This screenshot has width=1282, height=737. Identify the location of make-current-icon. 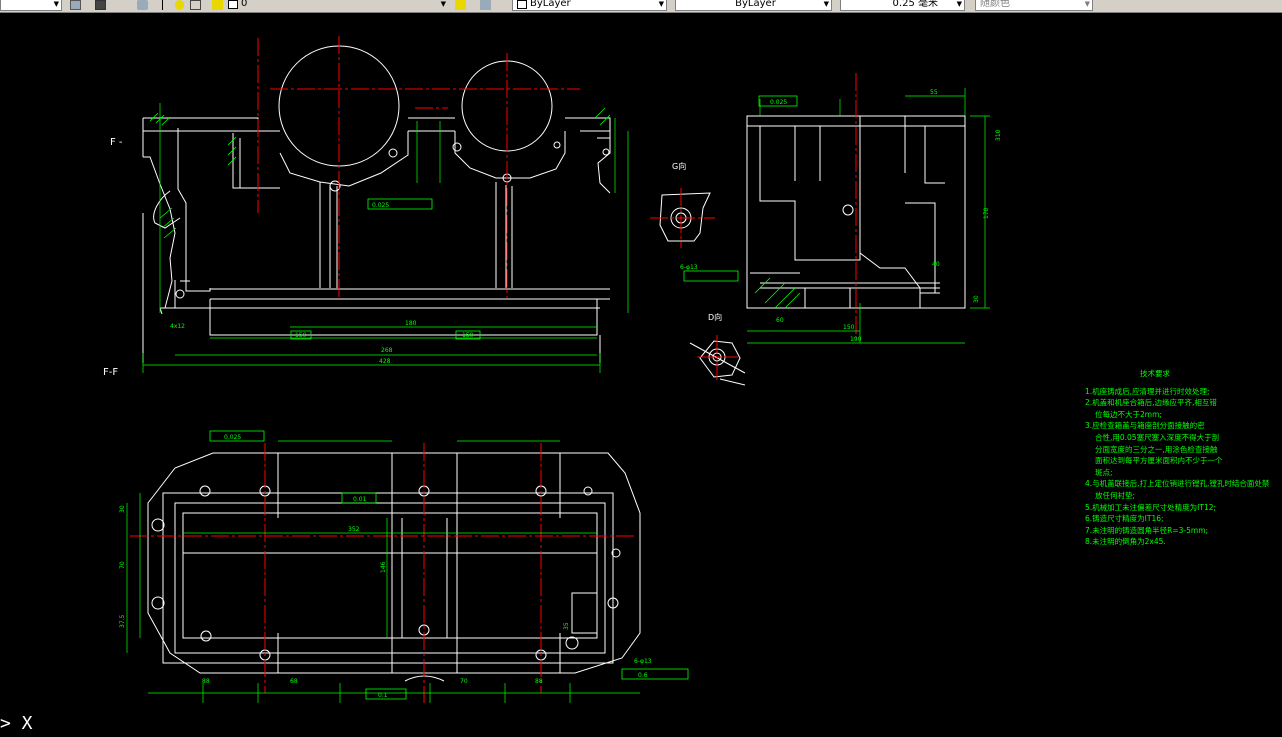
(460, 5).